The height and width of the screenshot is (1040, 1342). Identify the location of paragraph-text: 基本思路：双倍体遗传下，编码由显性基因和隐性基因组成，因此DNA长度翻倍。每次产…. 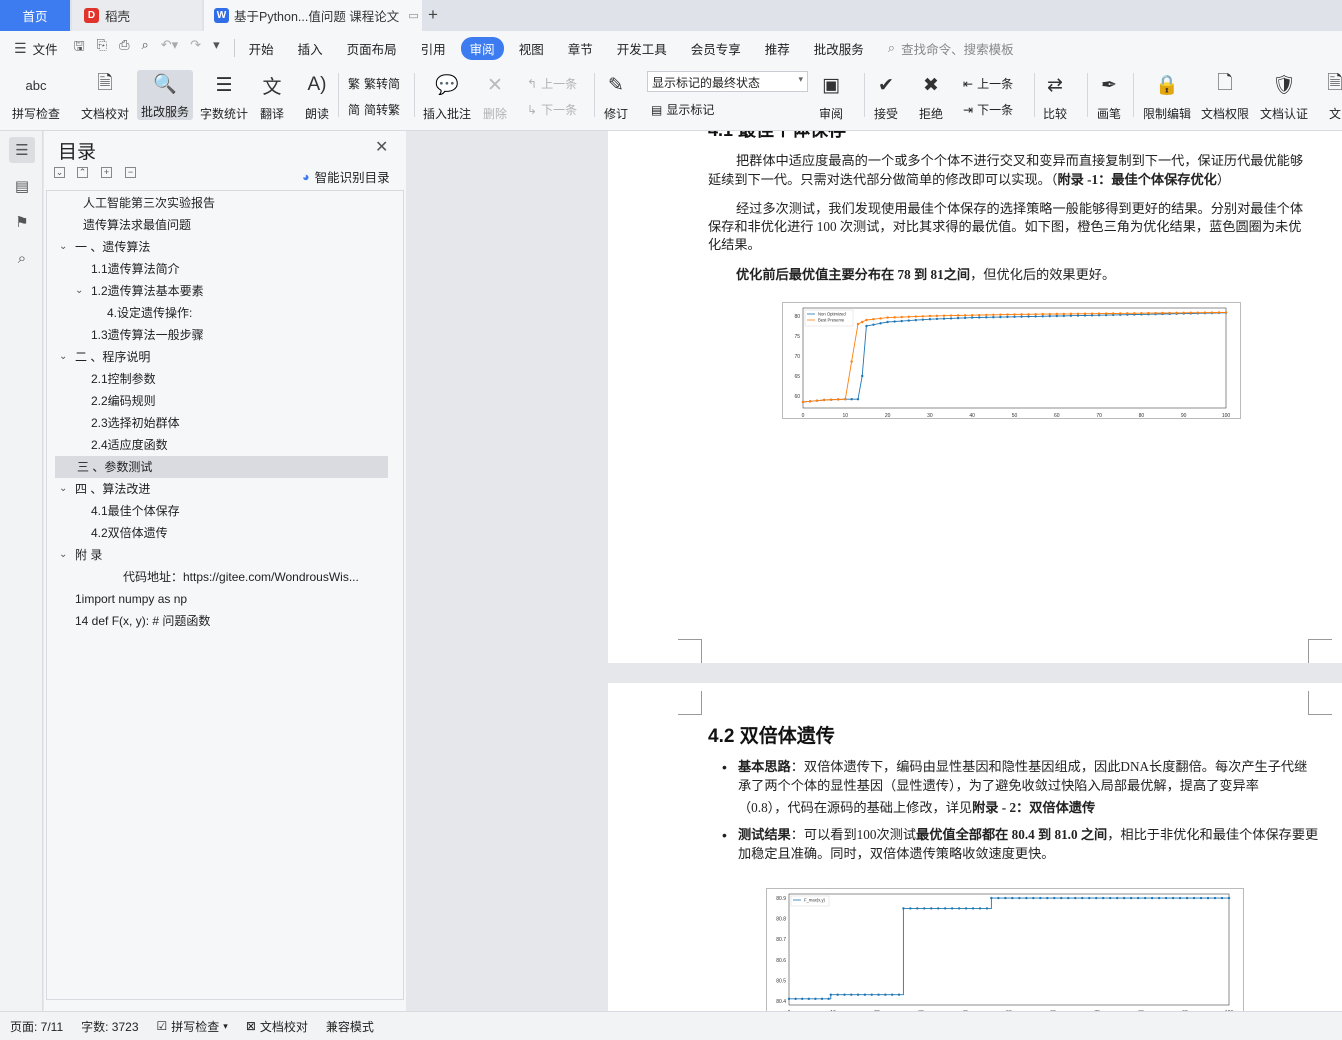
(1022, 766).